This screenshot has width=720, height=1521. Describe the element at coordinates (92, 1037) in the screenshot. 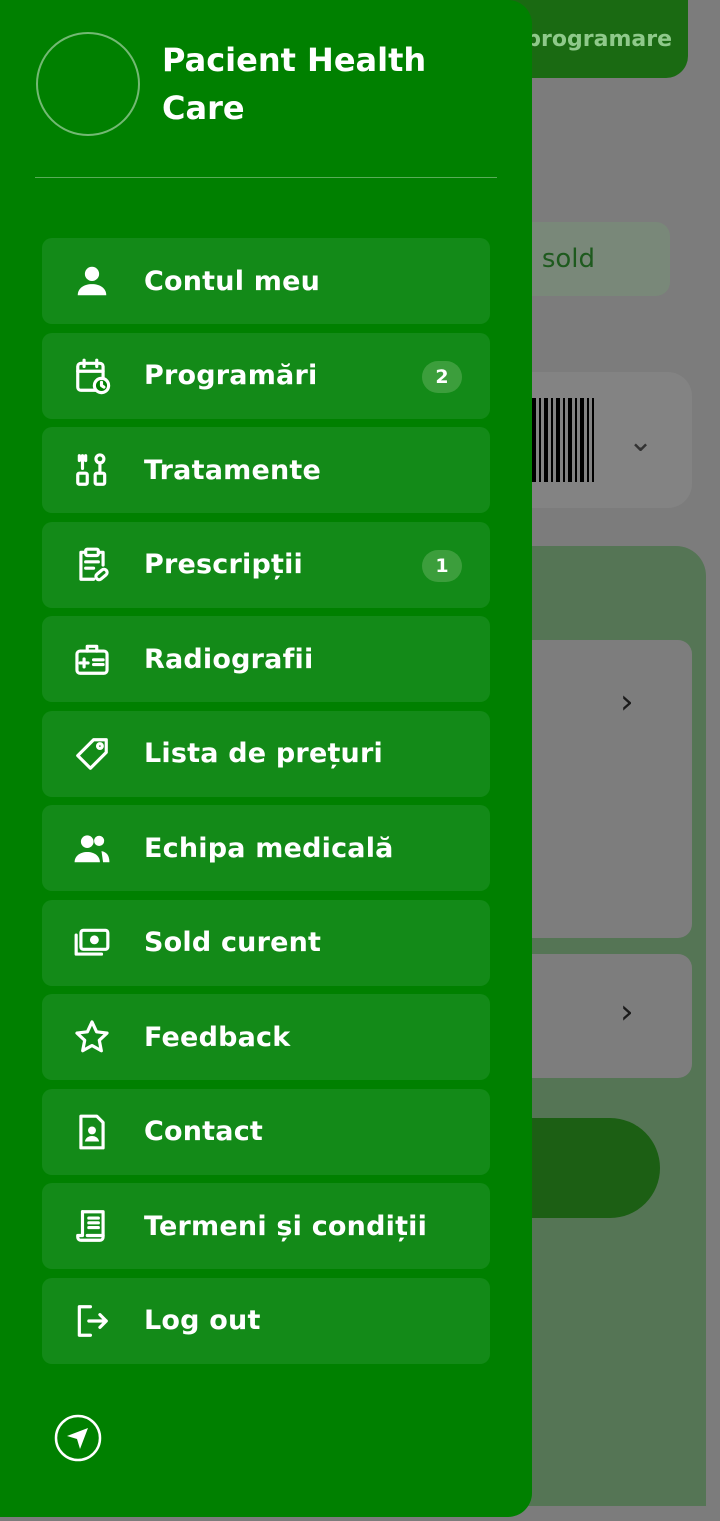

I see `star-icon` at that location.